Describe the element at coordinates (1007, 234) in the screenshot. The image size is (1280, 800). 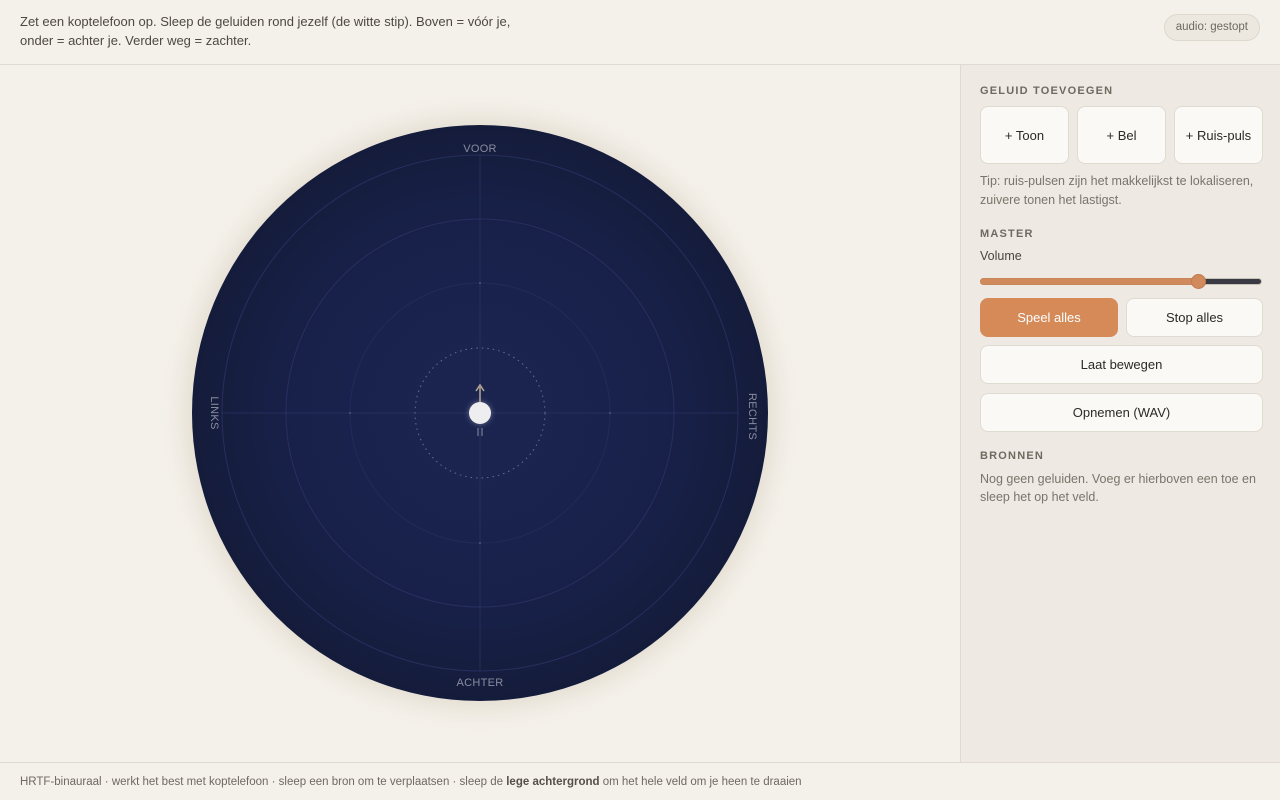
I see `master-title: MASTER` at that location.